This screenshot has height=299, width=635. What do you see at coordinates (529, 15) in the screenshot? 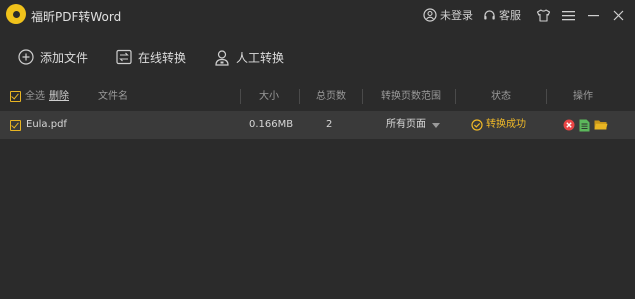
I see `titlebar-controls: 未登录 客服` at bounding box center [529, 15].